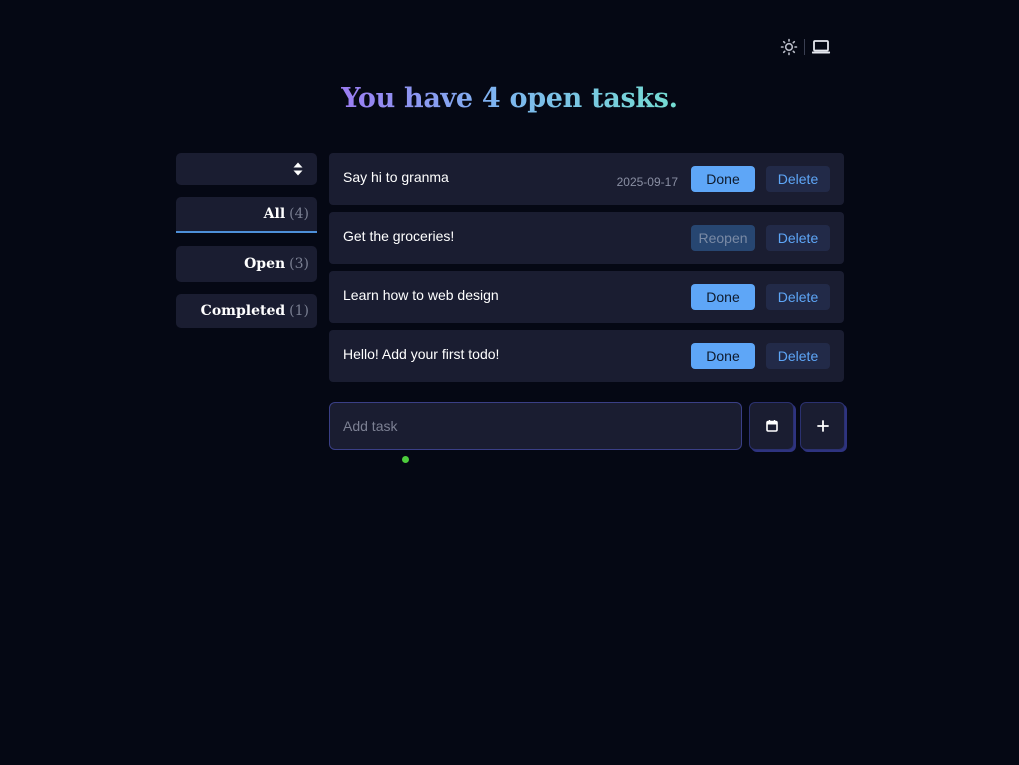 The image size is (1019, 765). What do you see at coordinates (509, 98) in the screenshot?
I see `page-title: You have 4 open tasks.` at bounding box center [509, 98].